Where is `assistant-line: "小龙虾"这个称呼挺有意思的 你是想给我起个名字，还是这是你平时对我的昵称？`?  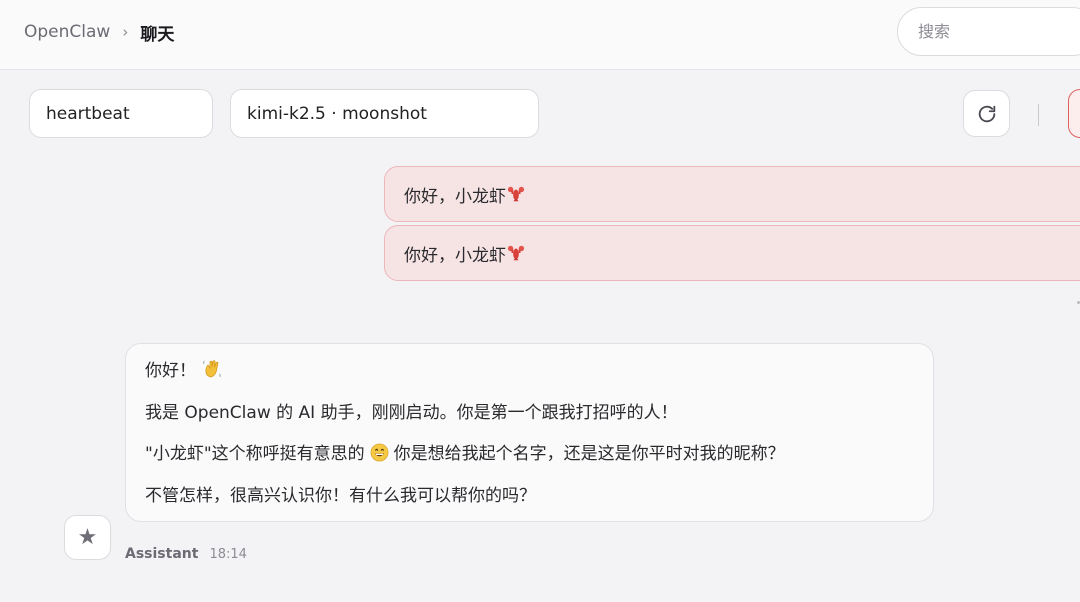 assistant-line: "小龙虾"这个称呼挺有意思的 你是想给我起个名字，还是这是你平时对我的昵称？ is located at coordinates (529, 454).